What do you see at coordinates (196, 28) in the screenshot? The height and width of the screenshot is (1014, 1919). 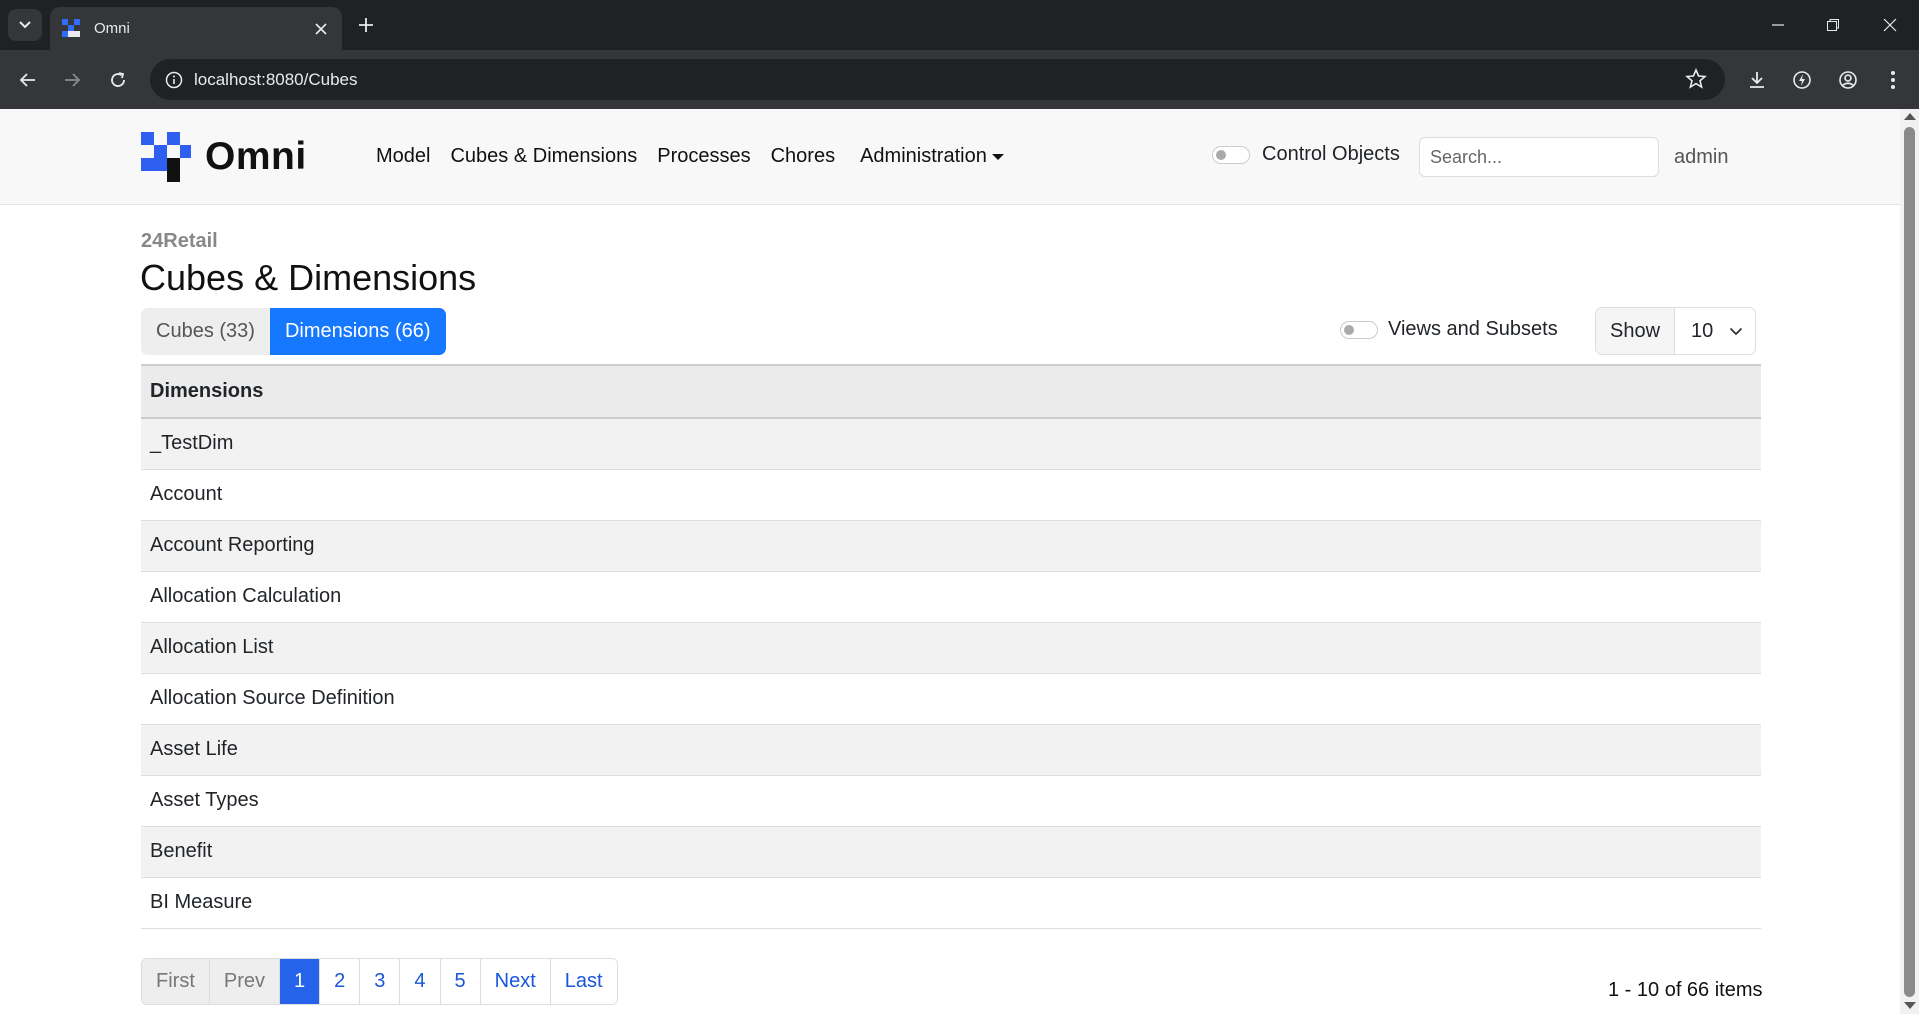 I see `browser-tab: Omni` at bounding box center [196, 28].